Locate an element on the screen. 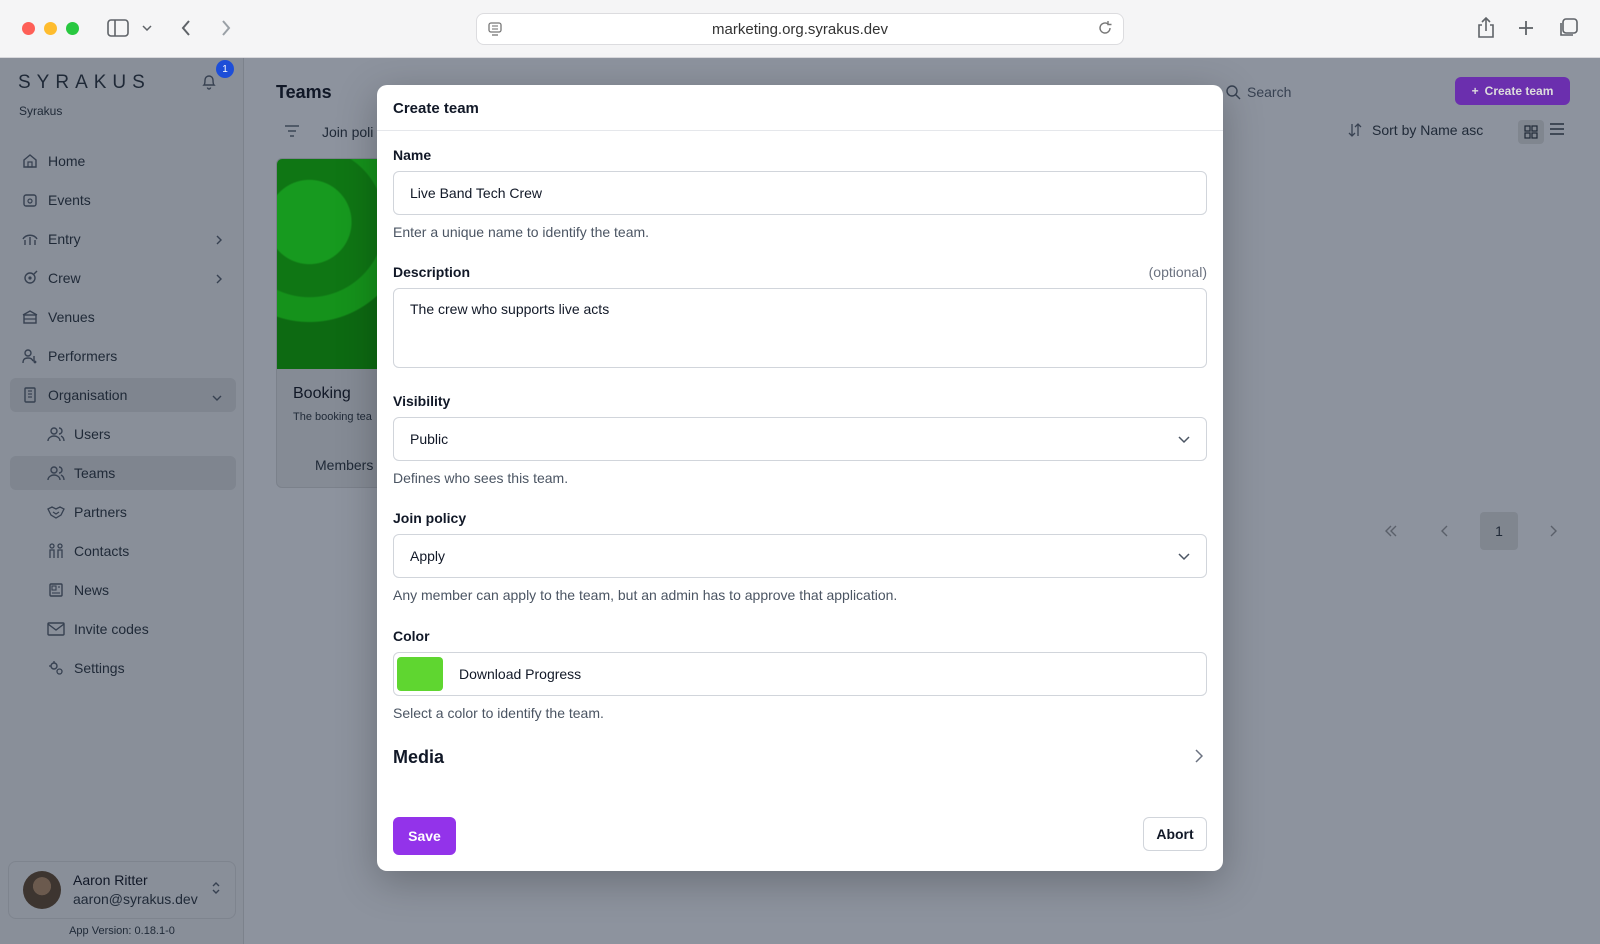  app-version: App Version: 0.18.1-0 is located at coordinates (122, 931).